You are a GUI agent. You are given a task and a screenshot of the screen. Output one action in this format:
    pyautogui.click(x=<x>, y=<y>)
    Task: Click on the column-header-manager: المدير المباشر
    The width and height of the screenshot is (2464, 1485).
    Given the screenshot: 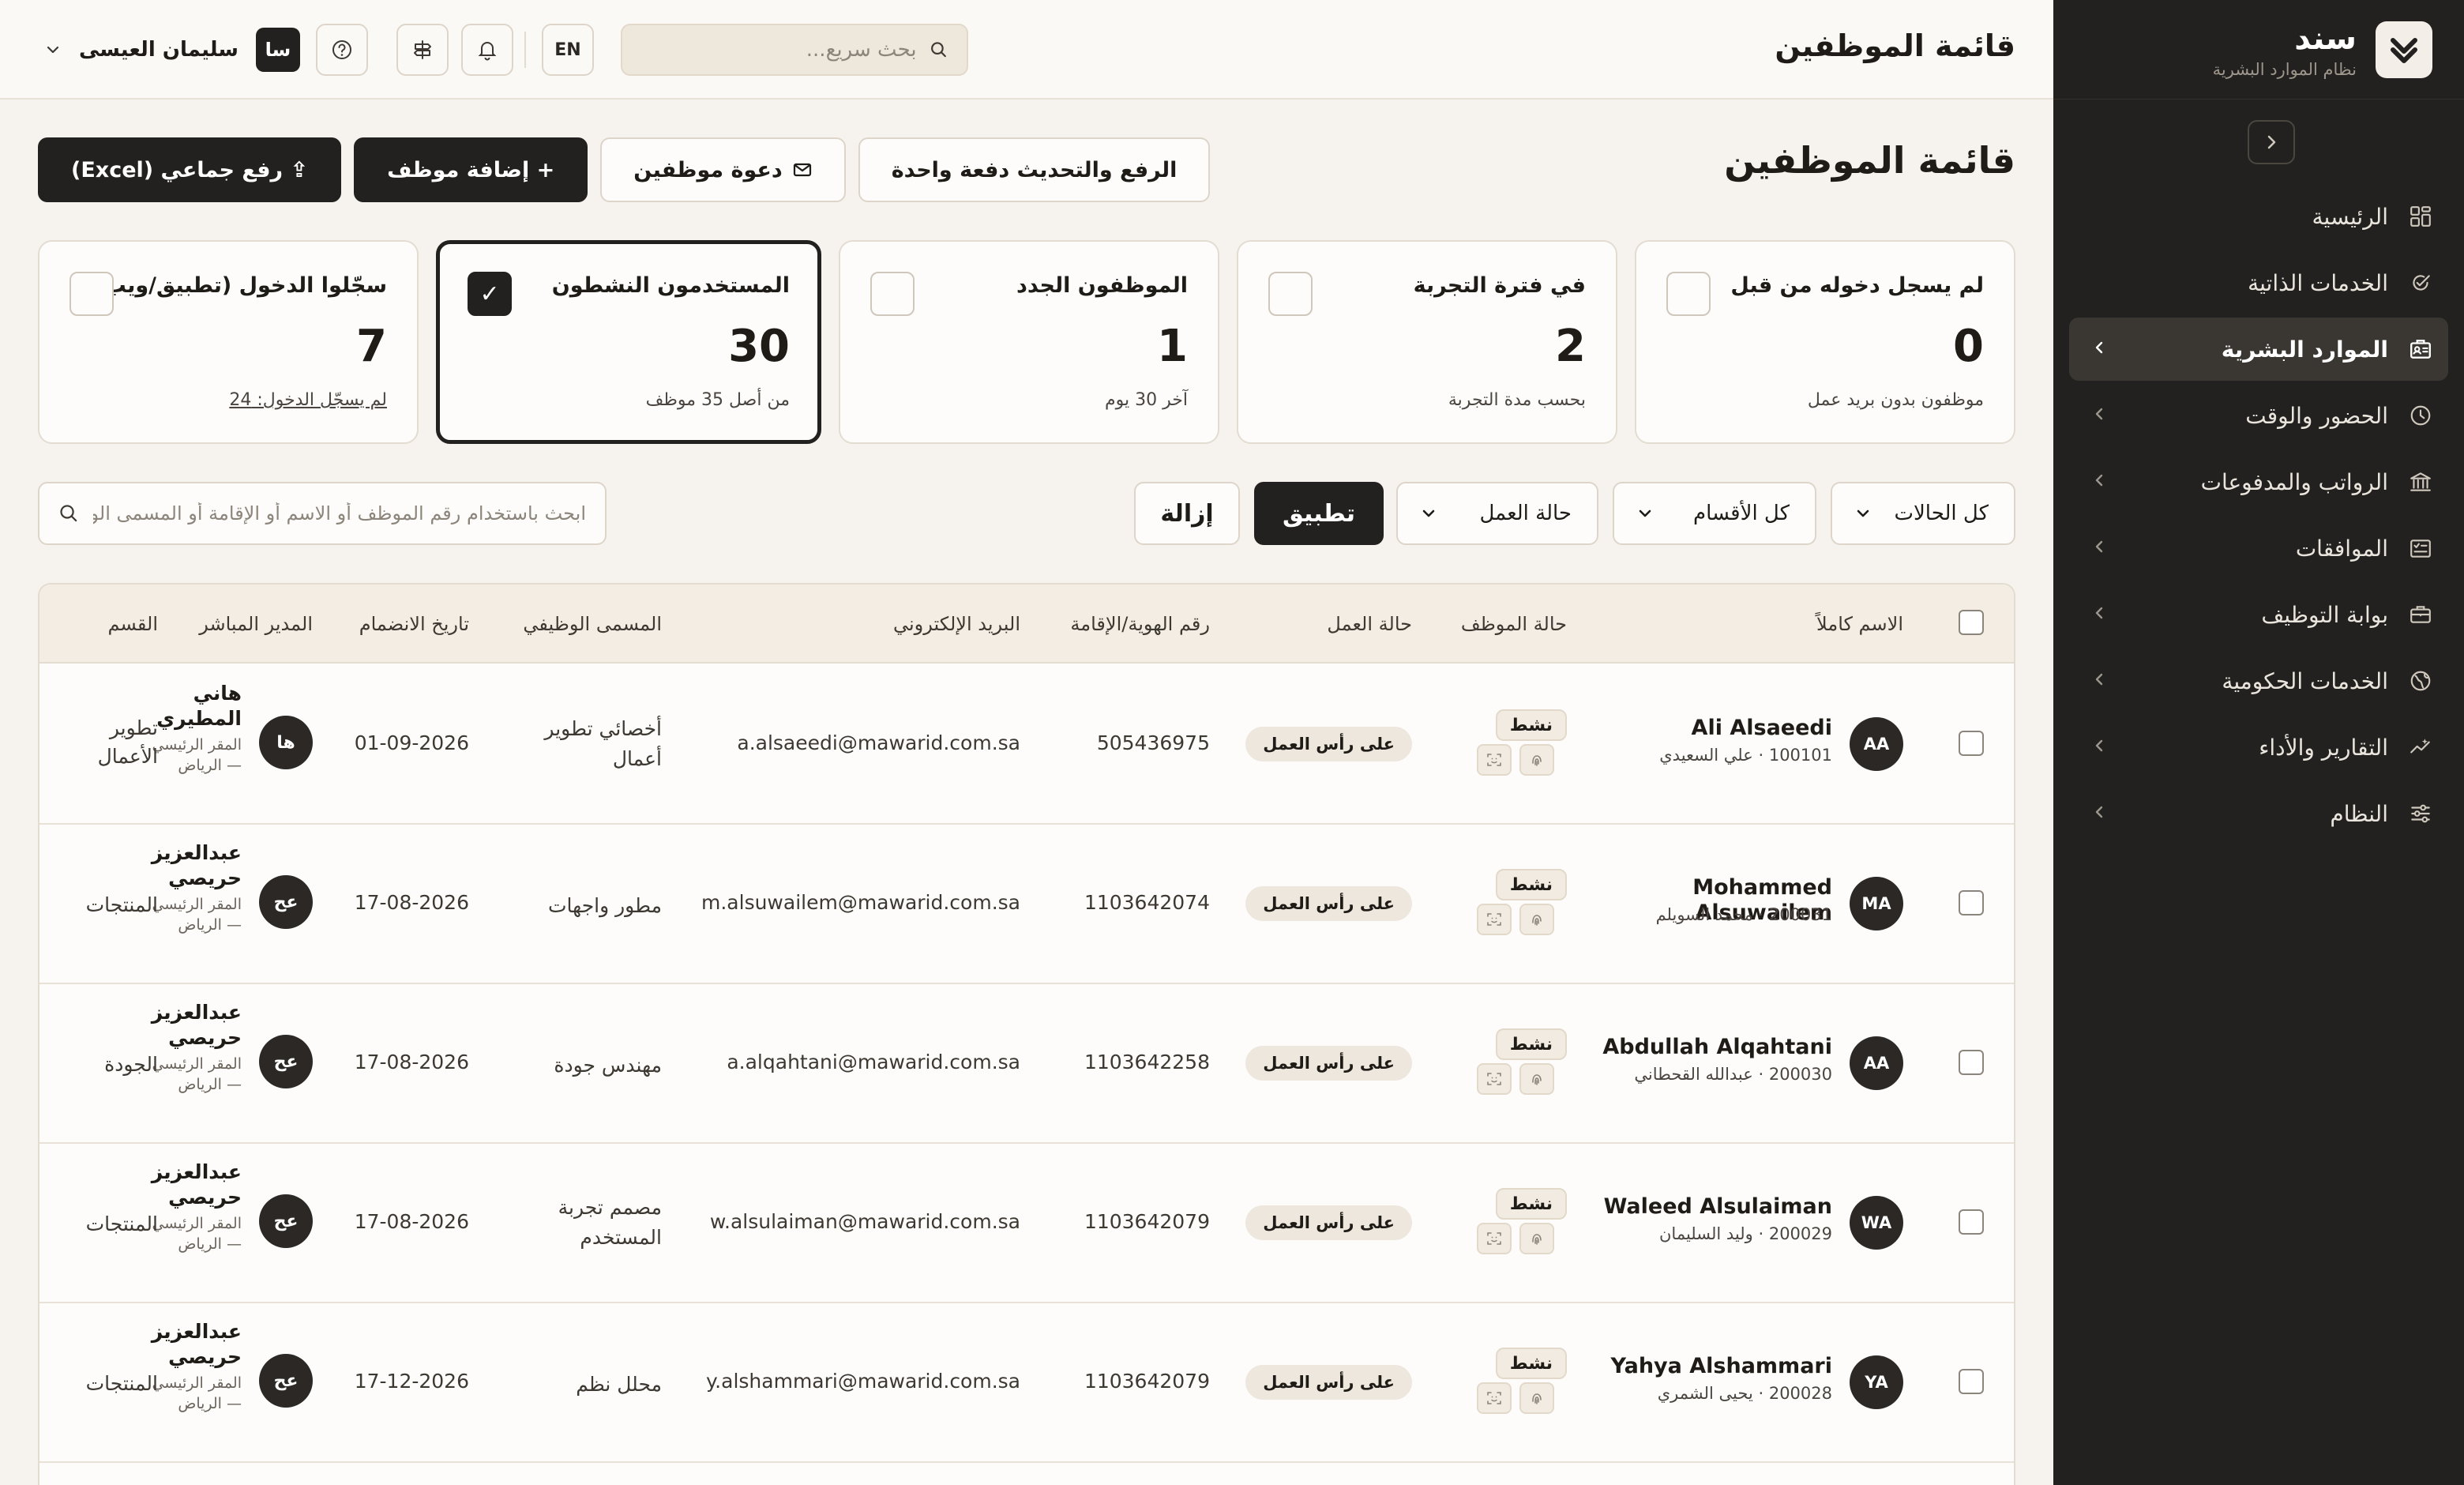 What is the action you would take?
    pyautogui.click(x=256, y=624)
    